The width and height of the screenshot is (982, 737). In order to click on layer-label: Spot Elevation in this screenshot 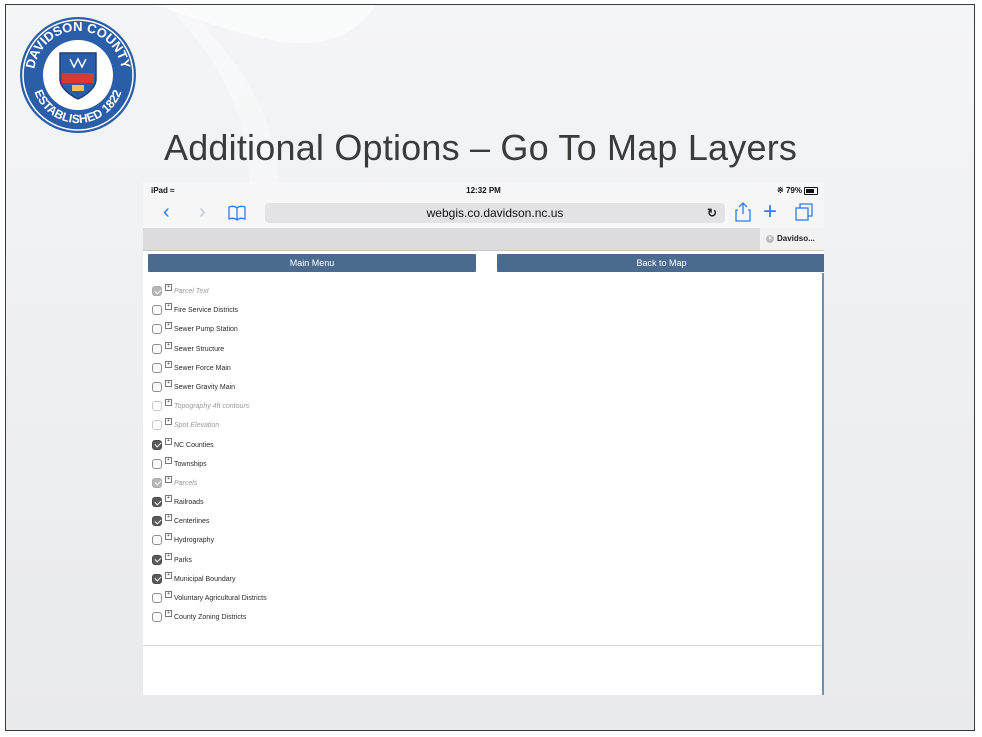, I will do `click(197, 426)`.